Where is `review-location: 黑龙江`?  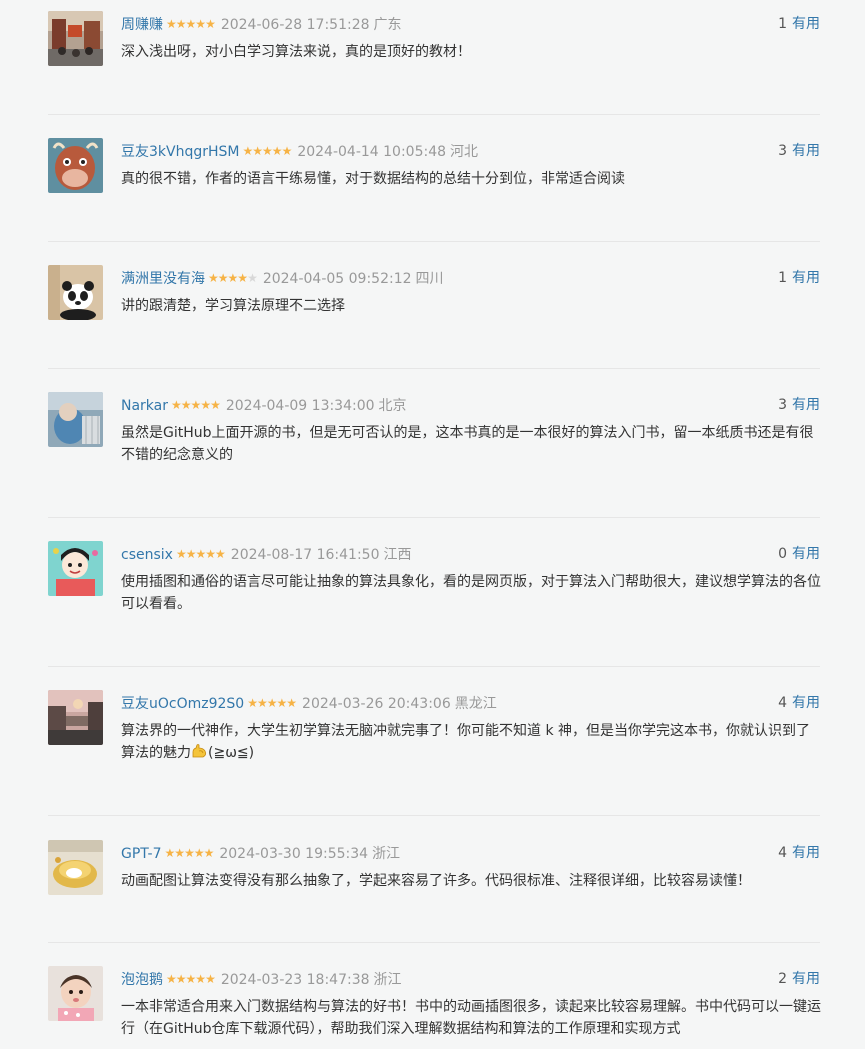 review-location: 黑龙江 is located at coordinates (475, 704).